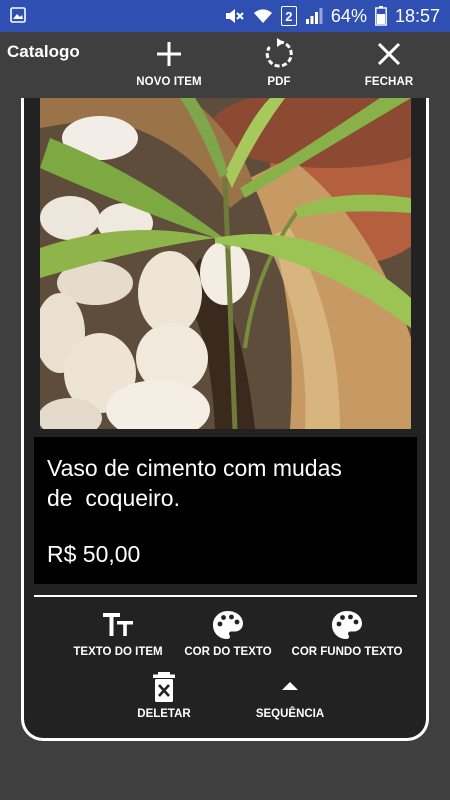 This screenshot has width=450, height=800. I want to click on plus-icon, so click(169, 54).